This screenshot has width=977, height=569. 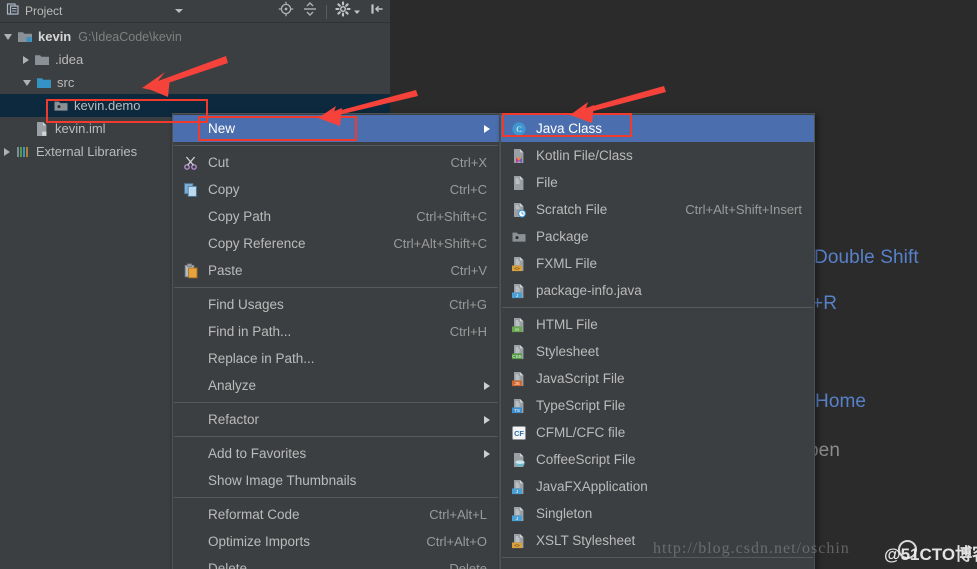 I want to click on svg-text: J, so click(x=517, y=491).